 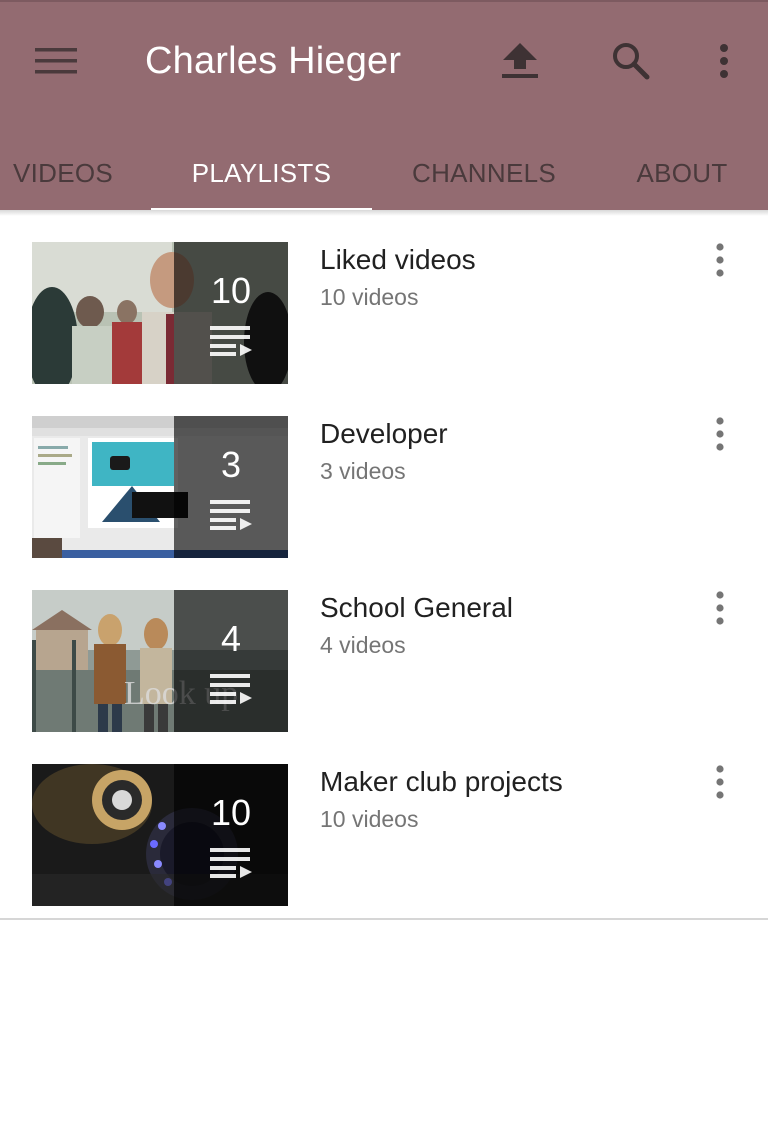 What do you see at coordinates (484, 173) in the screenshot?
I see `tab-channels: CHANNELS` at bounding box center [484, 173].